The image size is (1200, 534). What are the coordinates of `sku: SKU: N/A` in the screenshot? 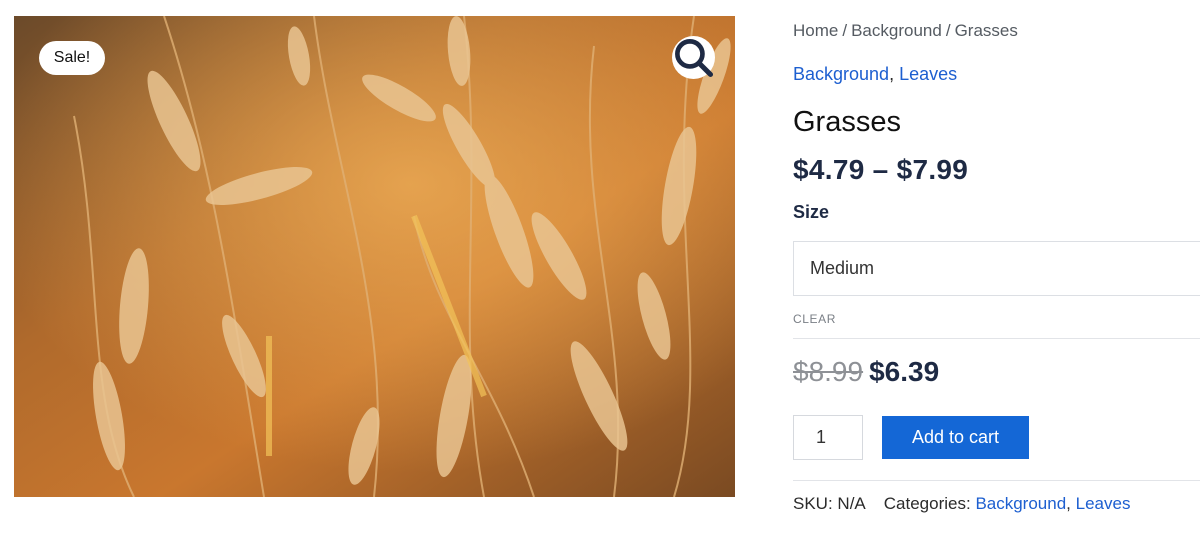 It's located at (829, 503).